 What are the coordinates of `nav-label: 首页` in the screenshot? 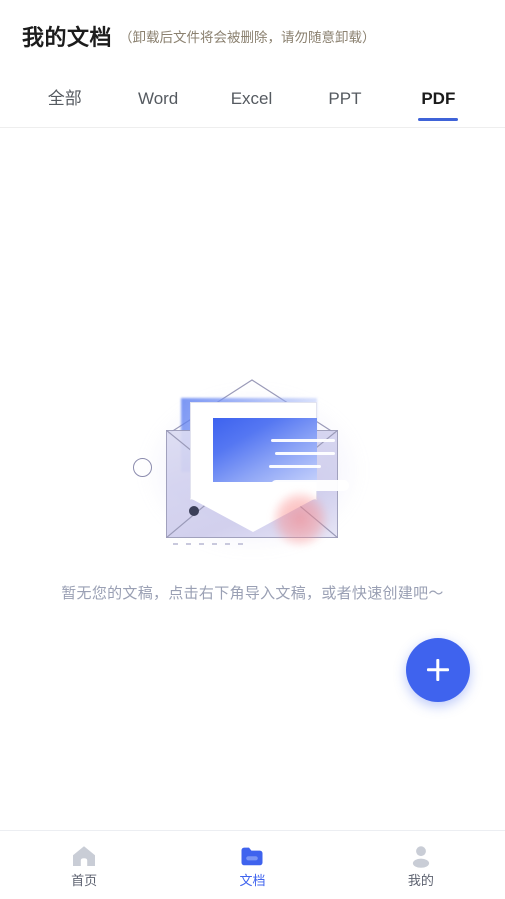 It's located at (84, 880).